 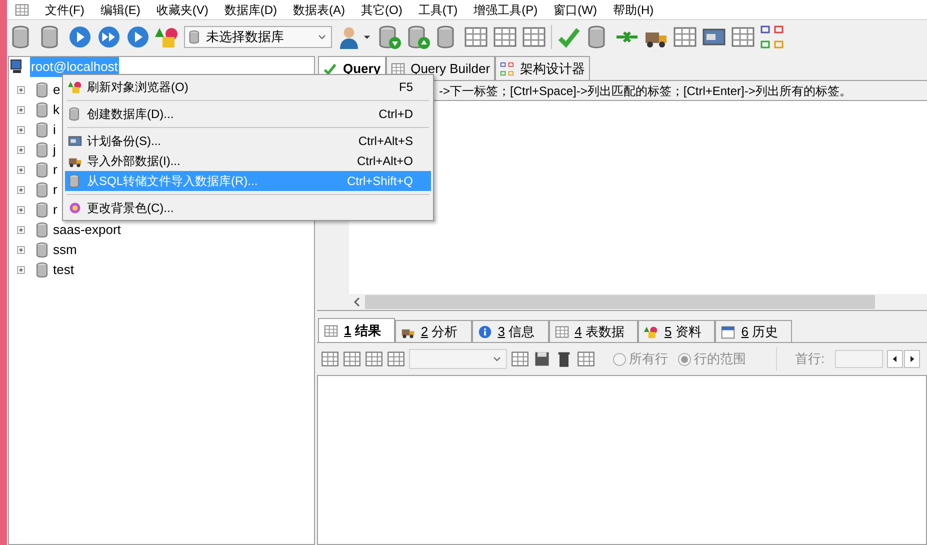 I want to click on tree-node: j, so click(x=54, y=150).